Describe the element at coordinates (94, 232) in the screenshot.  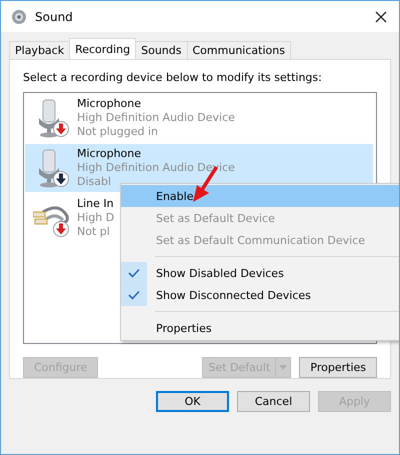
I see `device-status: Not pl` at that location.